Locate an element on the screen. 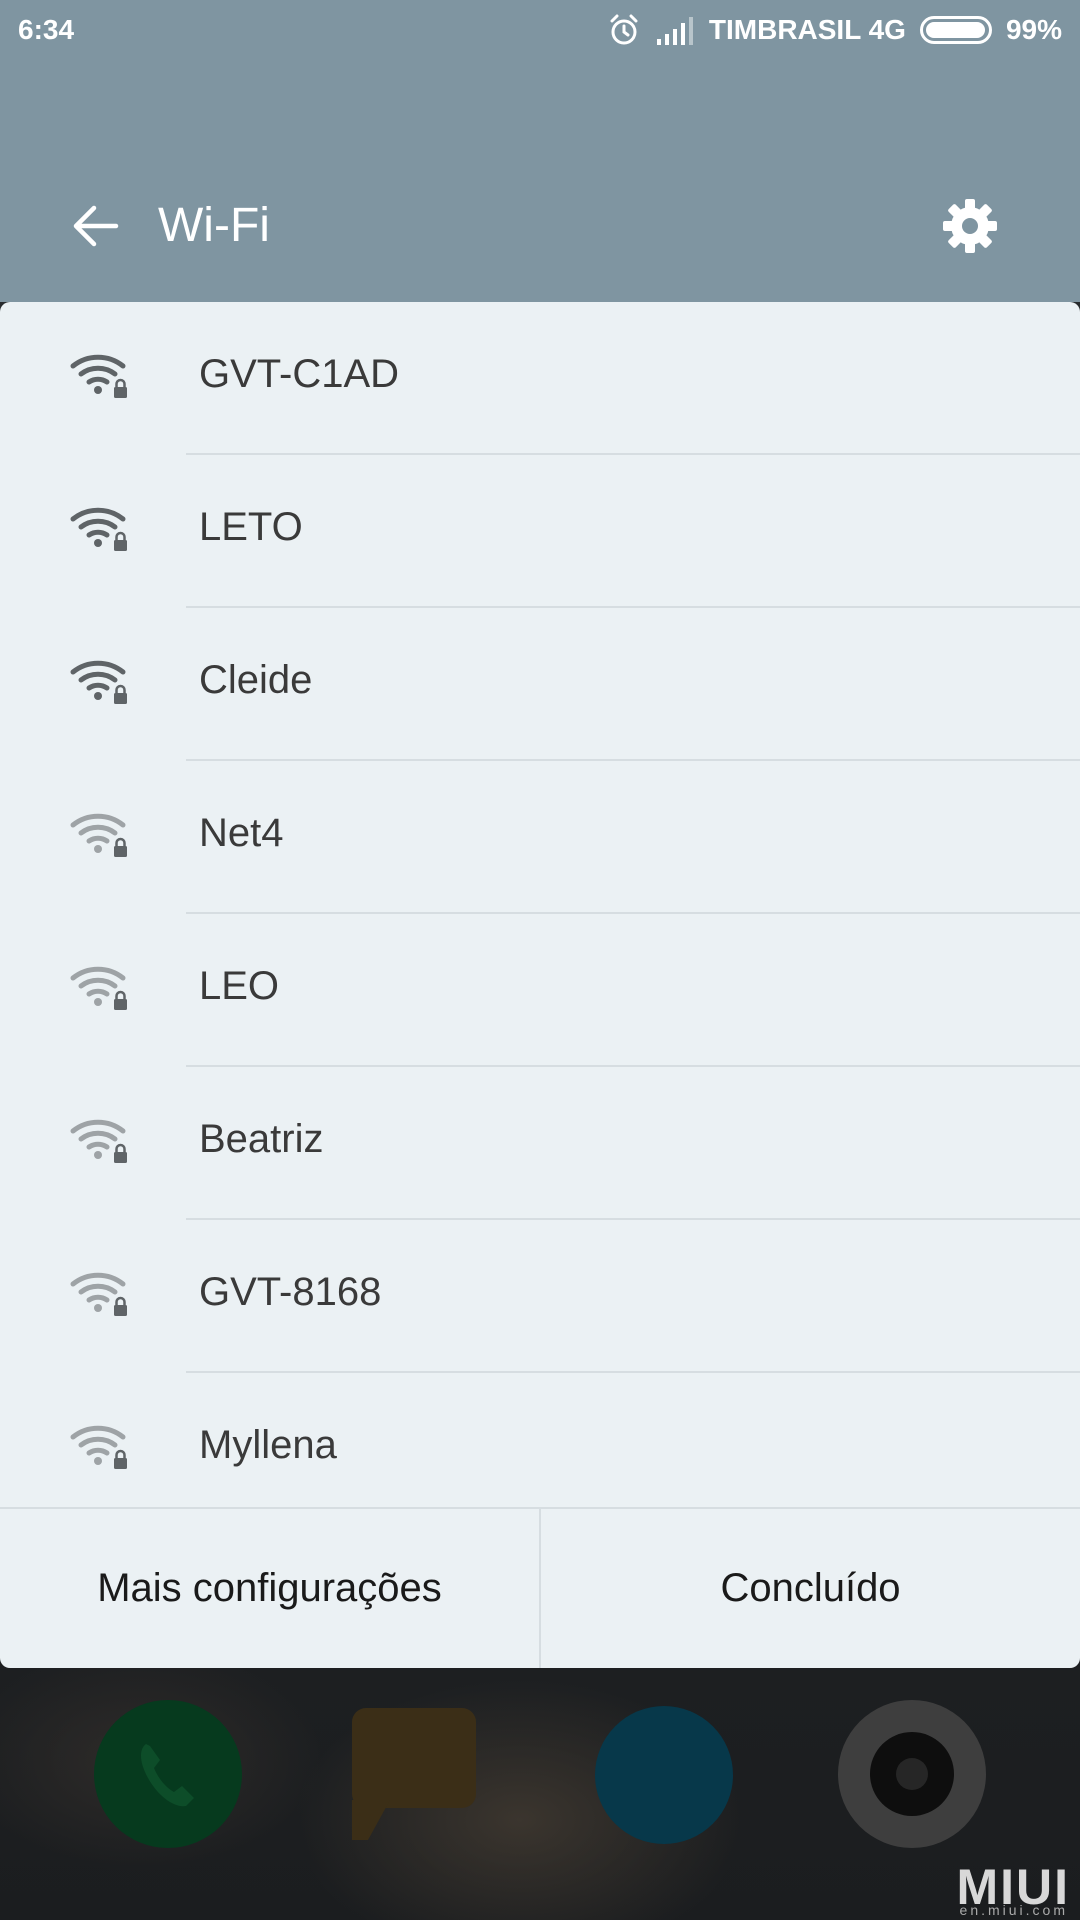 The image size is (1080, 1920). camera-app-icon is located at coordinates (912, 1774).